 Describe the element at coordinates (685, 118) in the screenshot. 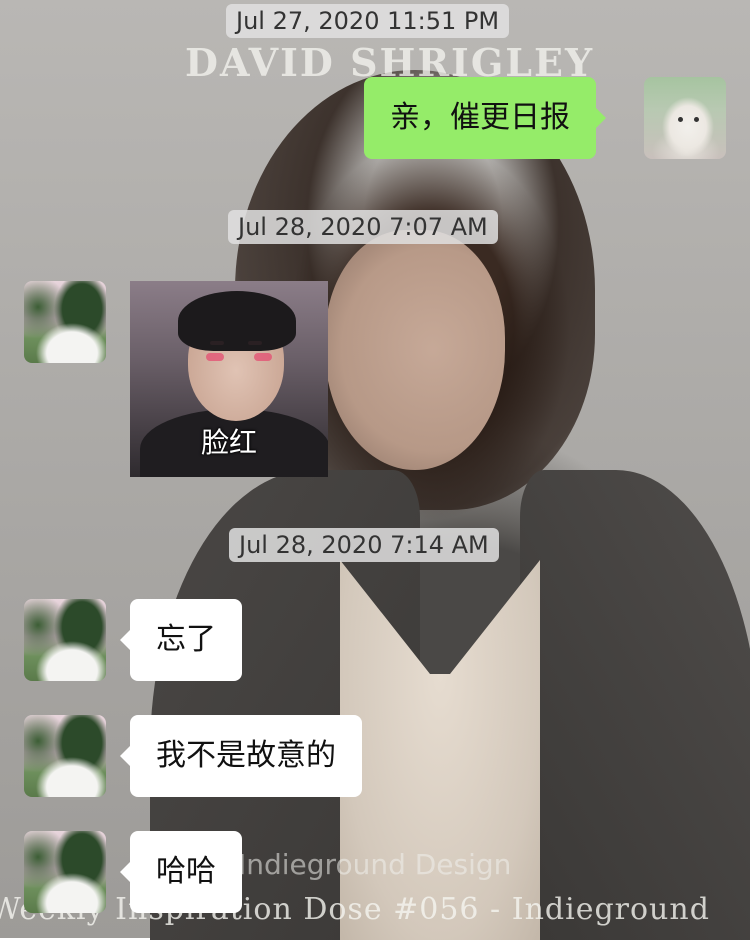

I see `my-avatar` at that location.